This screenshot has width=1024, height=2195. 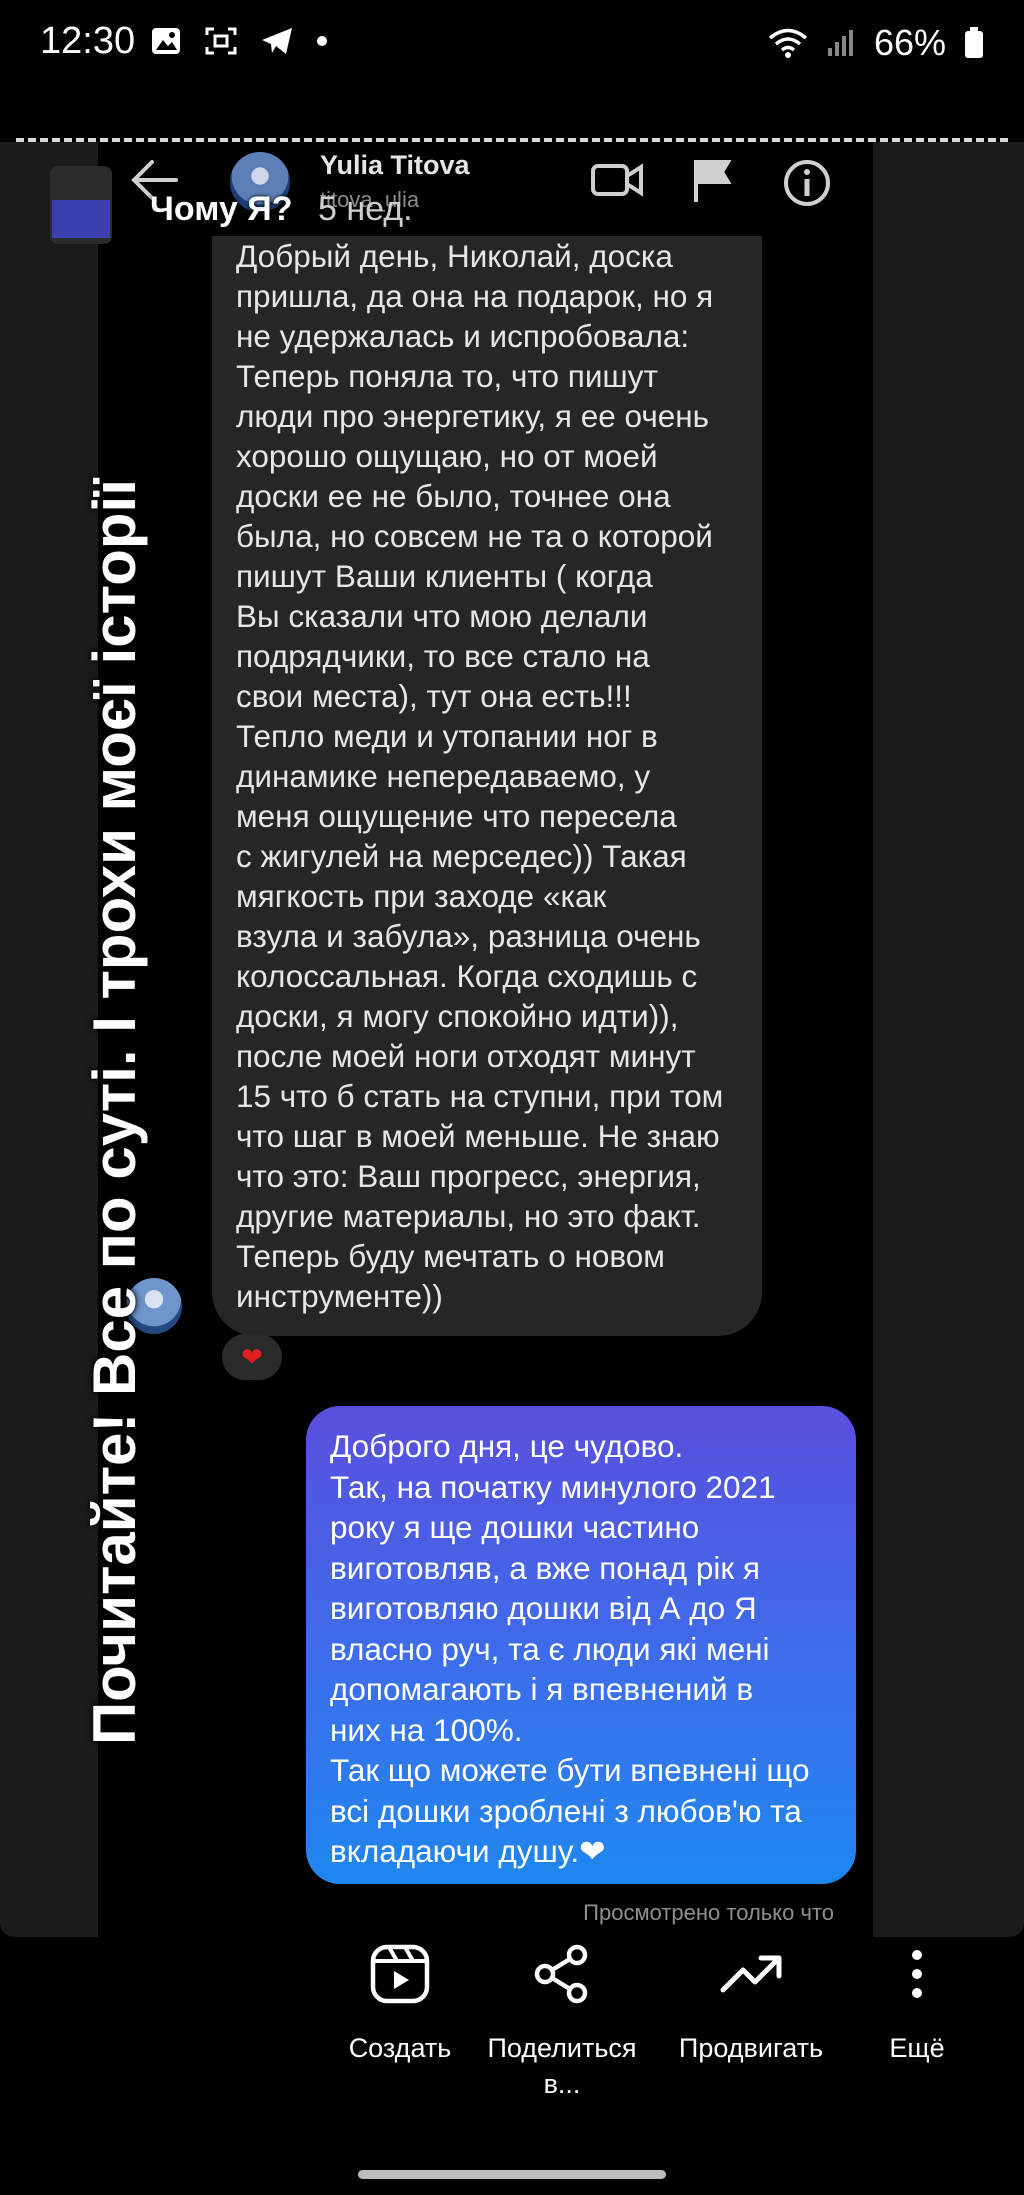 What do you see at coordinates (478, 1136) in the screenshot?
I see `received-message-line: что шаг в моей меньше. Не знаю` at bounding box center [478, 1136].